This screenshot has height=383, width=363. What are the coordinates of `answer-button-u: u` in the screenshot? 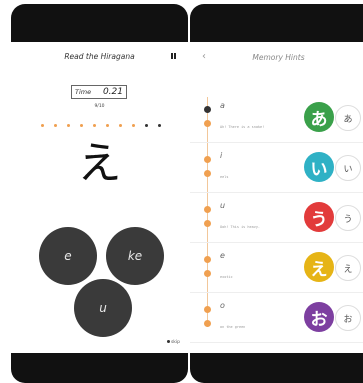 It's located at (103, 308).